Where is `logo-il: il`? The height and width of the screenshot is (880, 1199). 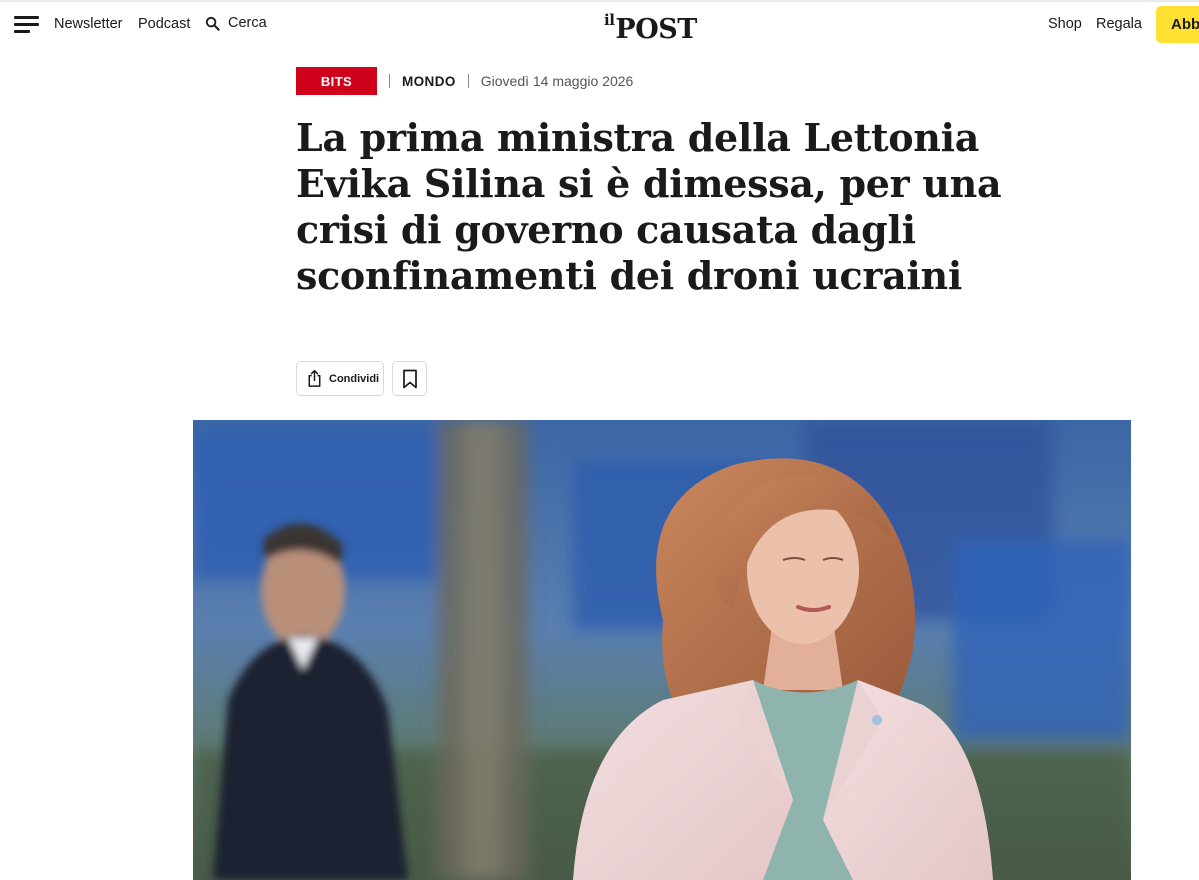
logo-il: il is located at coordinates (609, 20).